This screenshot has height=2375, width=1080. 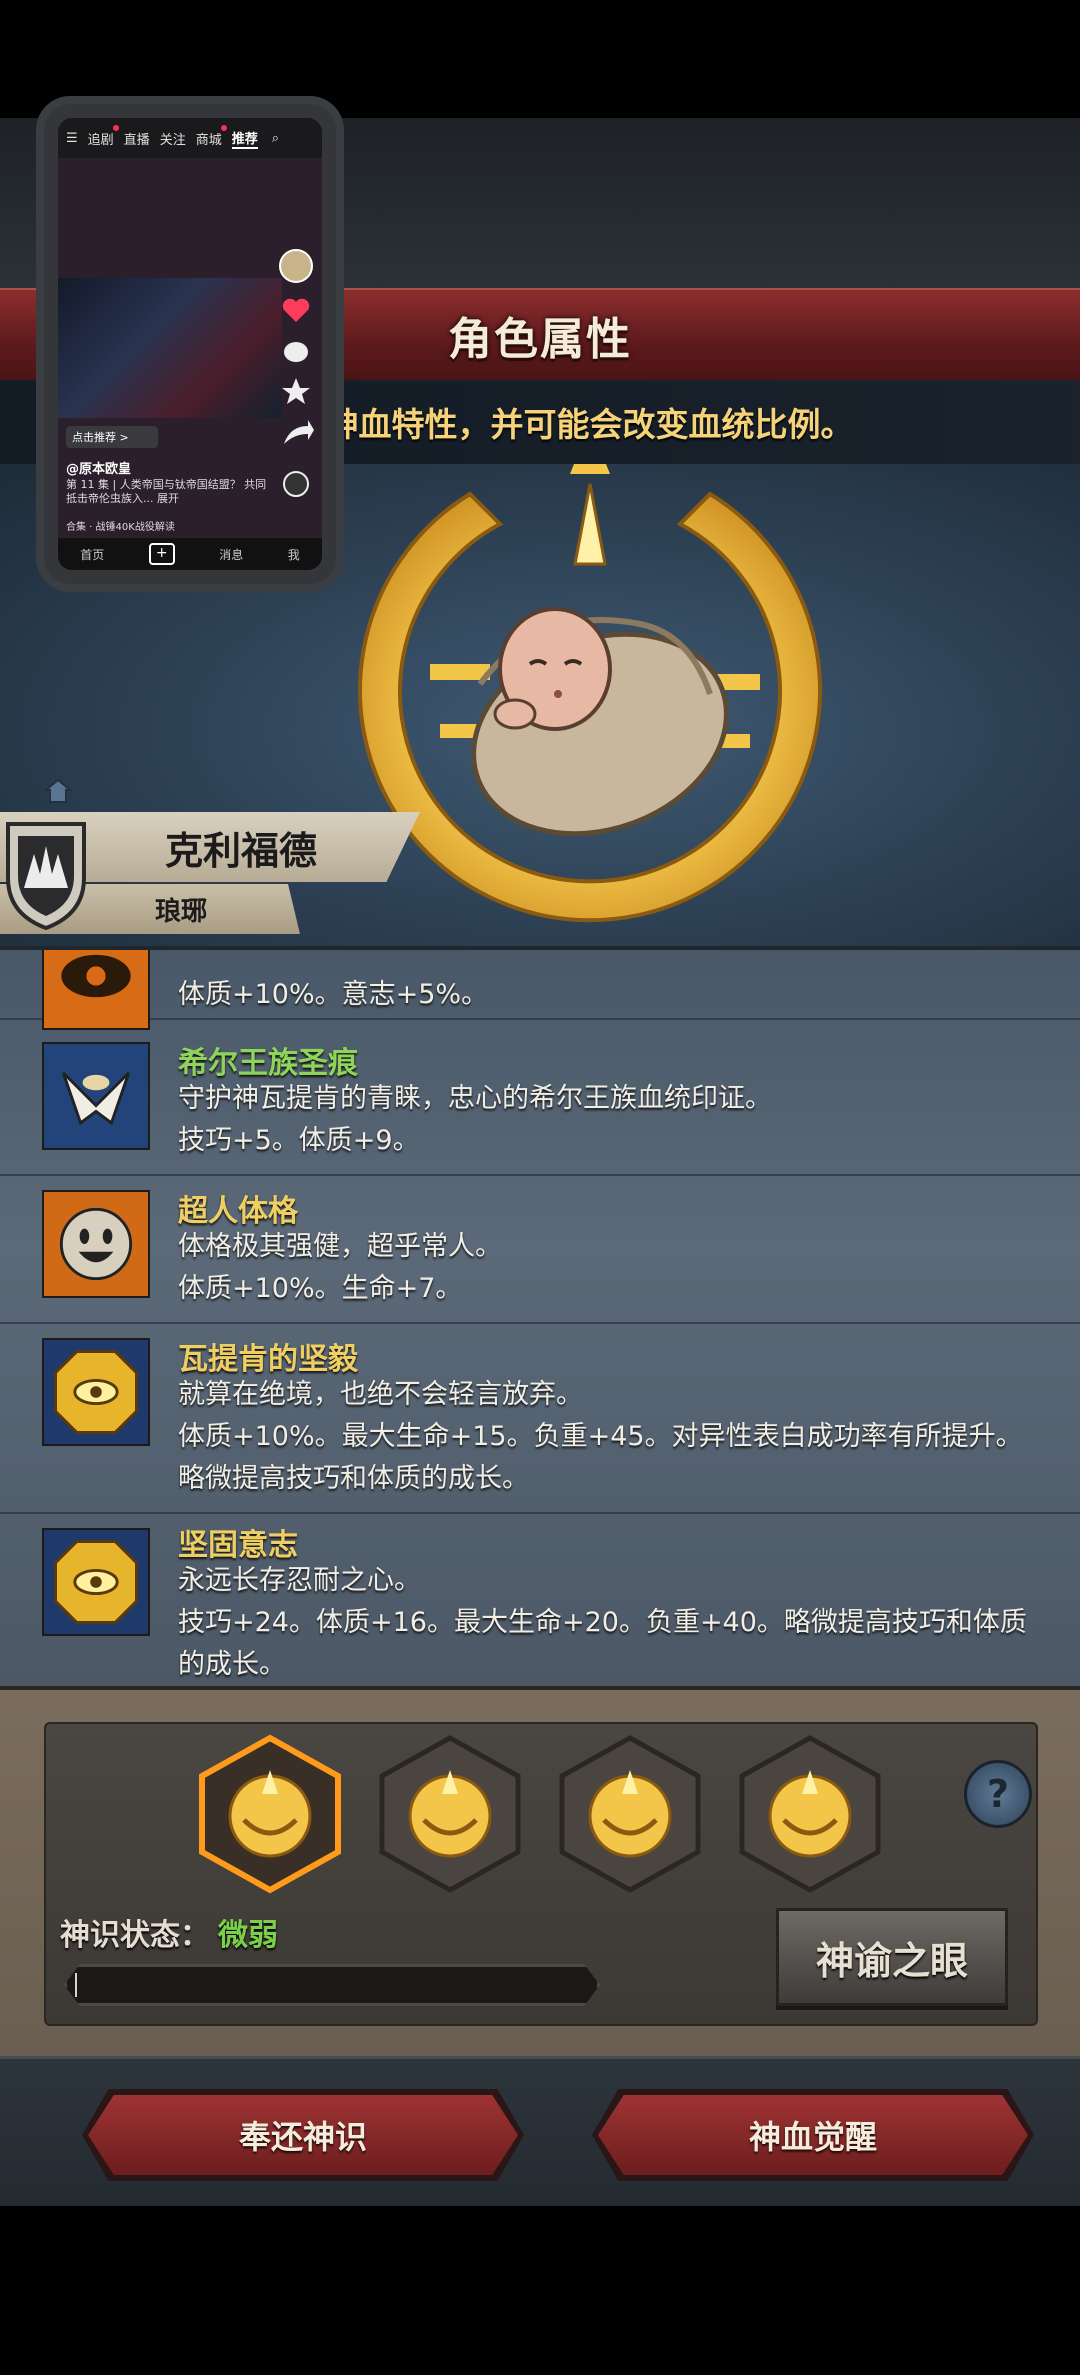 I want to click on help-button: ?, so click(x=998, y=1794).